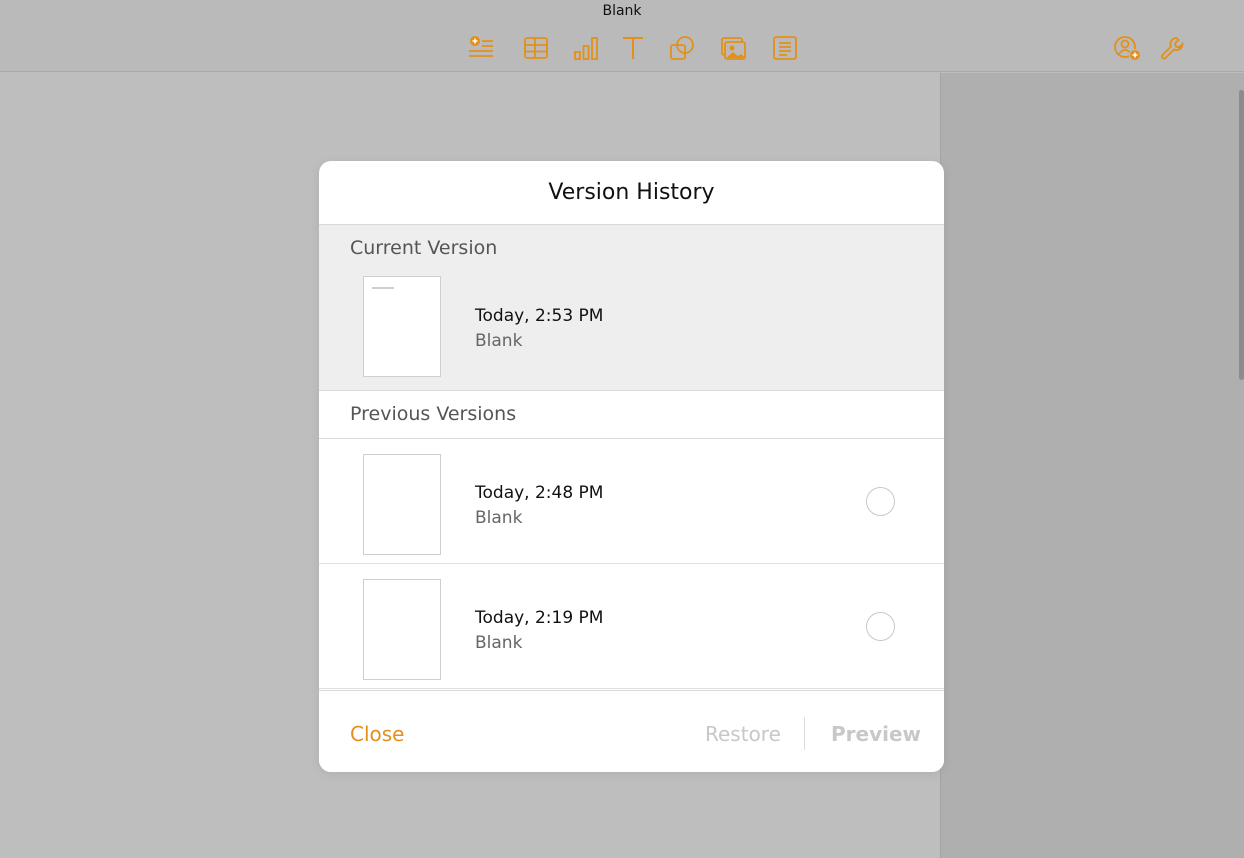 Image resolution: width=1244 pixels, height=858 pixels. What do you see at coordinates (1241, 235) in the screenshot?
I see `scrollbar` at bounding box center [1241, 235].